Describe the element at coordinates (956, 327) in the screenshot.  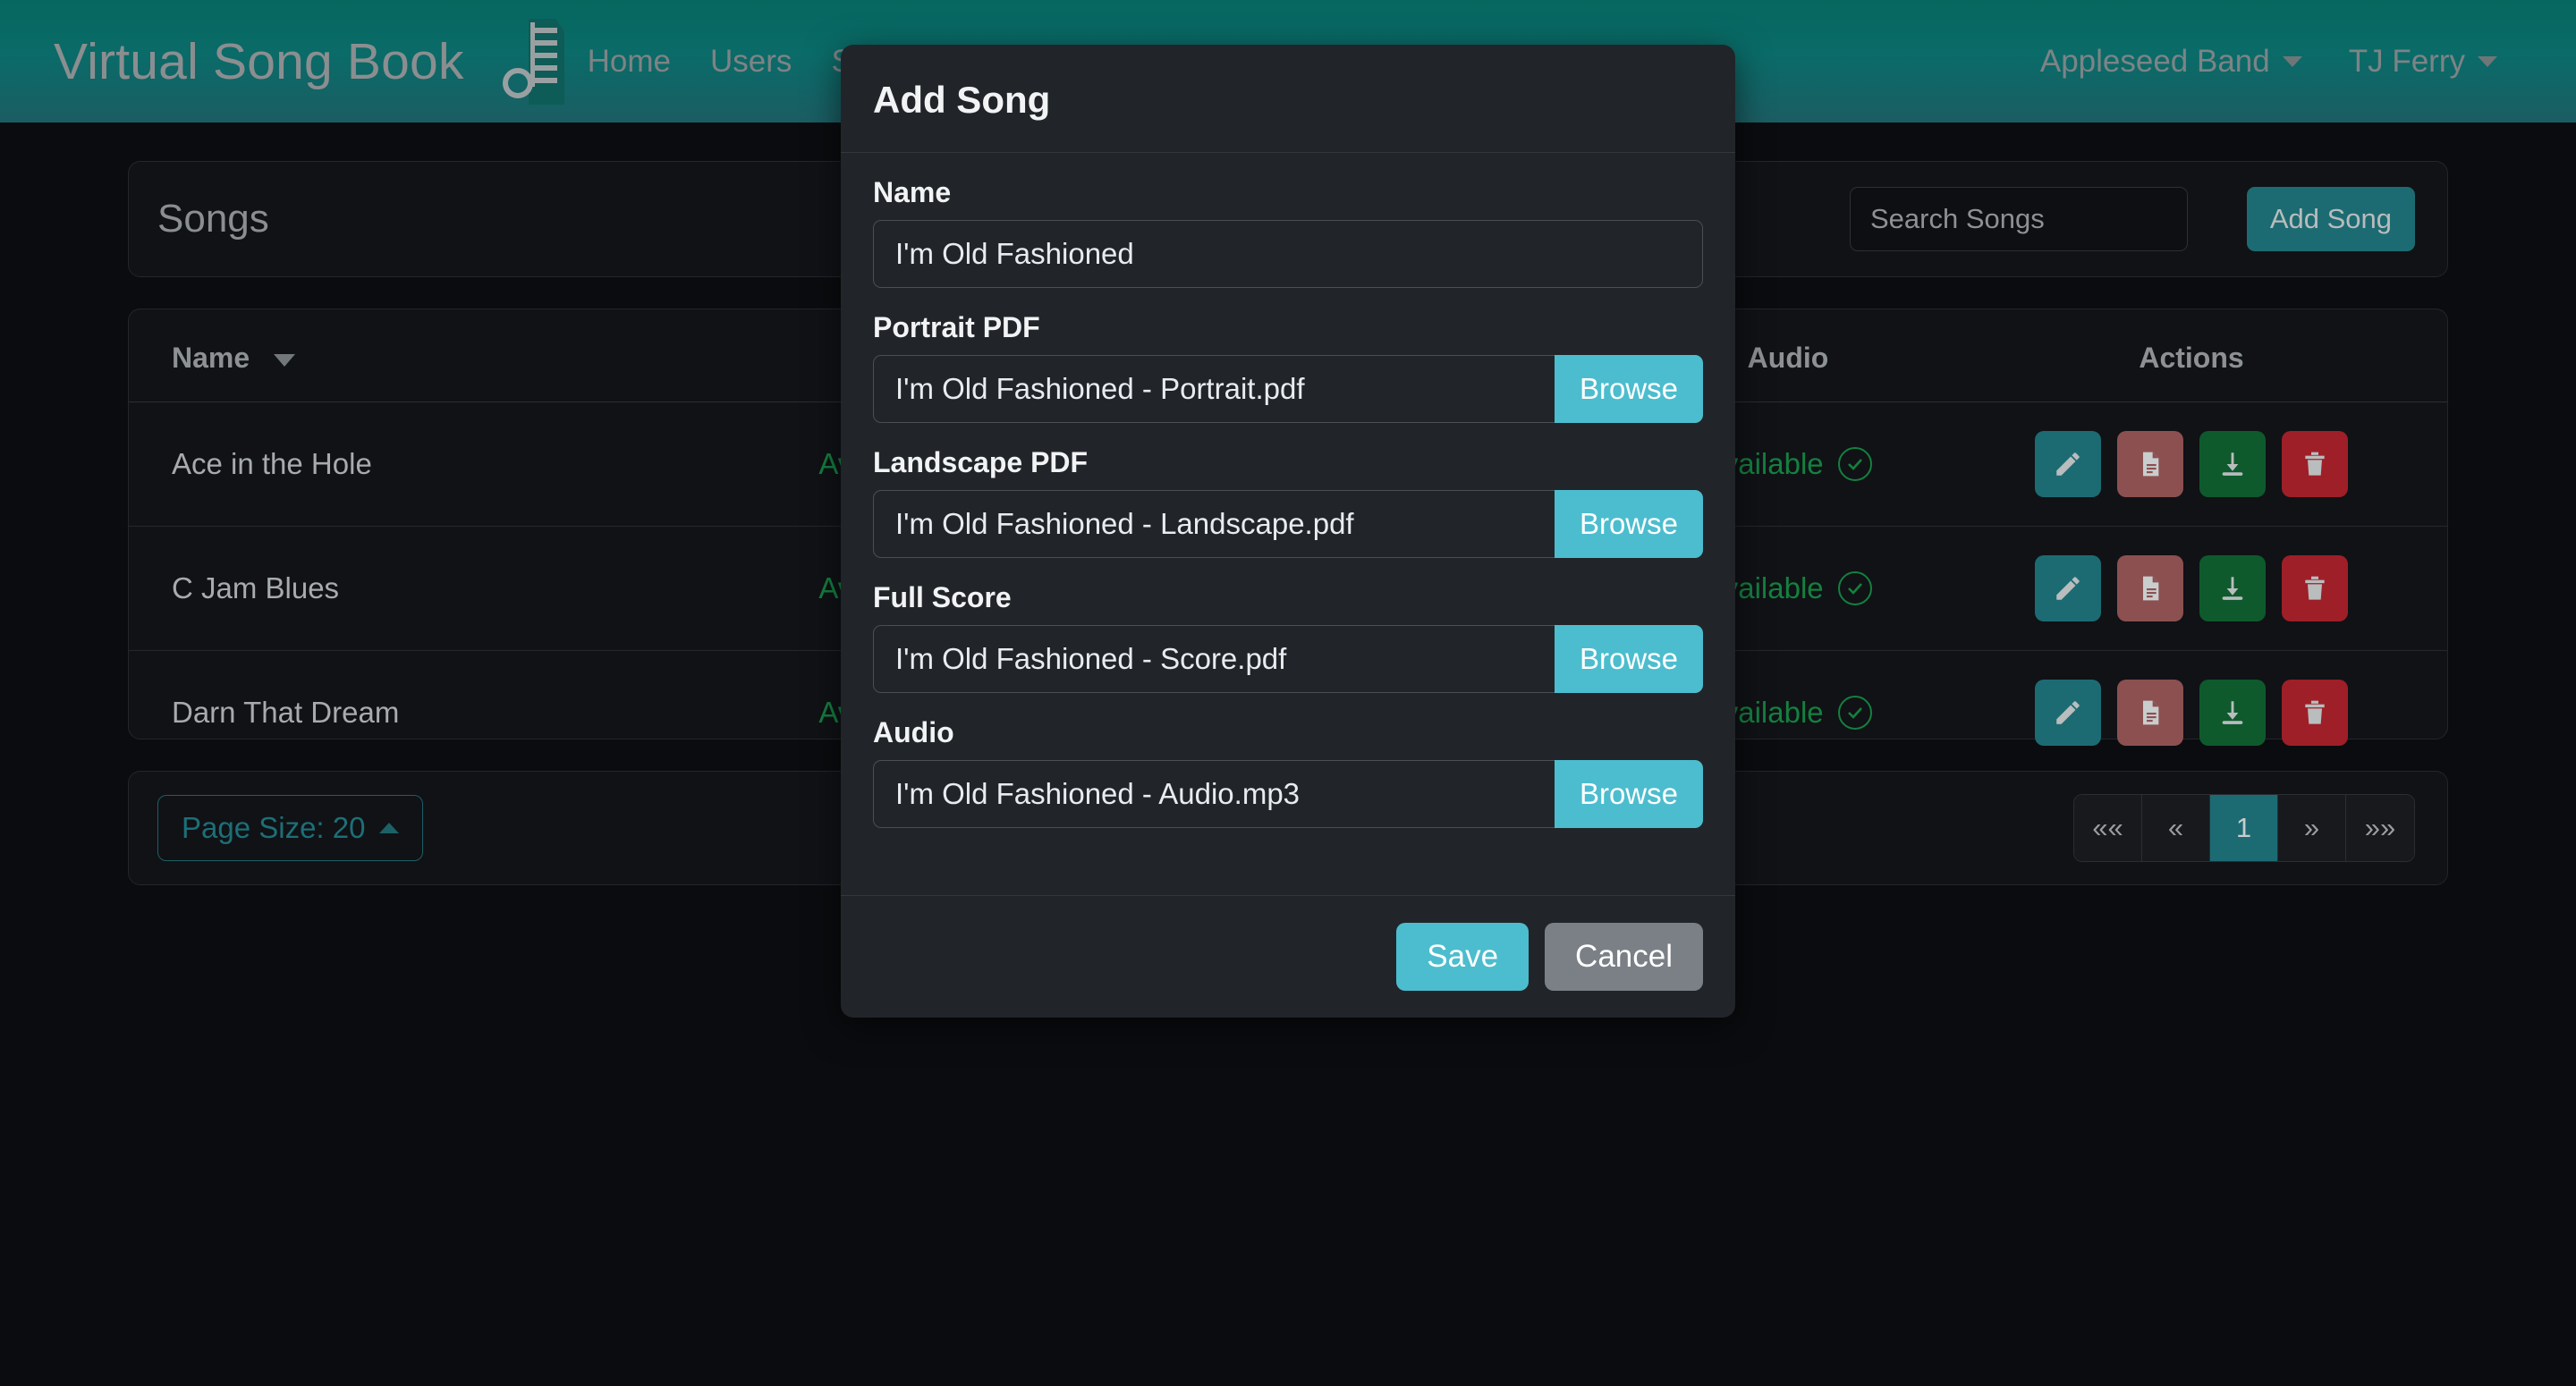
I see `field-label-portrait-pdf: Portrait PDF` at that location.